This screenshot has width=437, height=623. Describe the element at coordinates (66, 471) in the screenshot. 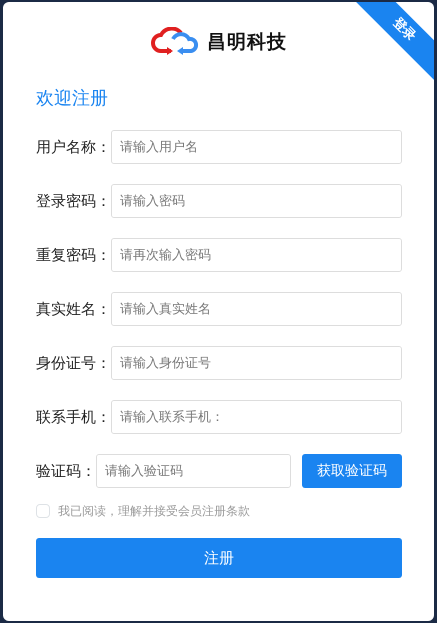

I see `field-label: 验证码：` at that location.